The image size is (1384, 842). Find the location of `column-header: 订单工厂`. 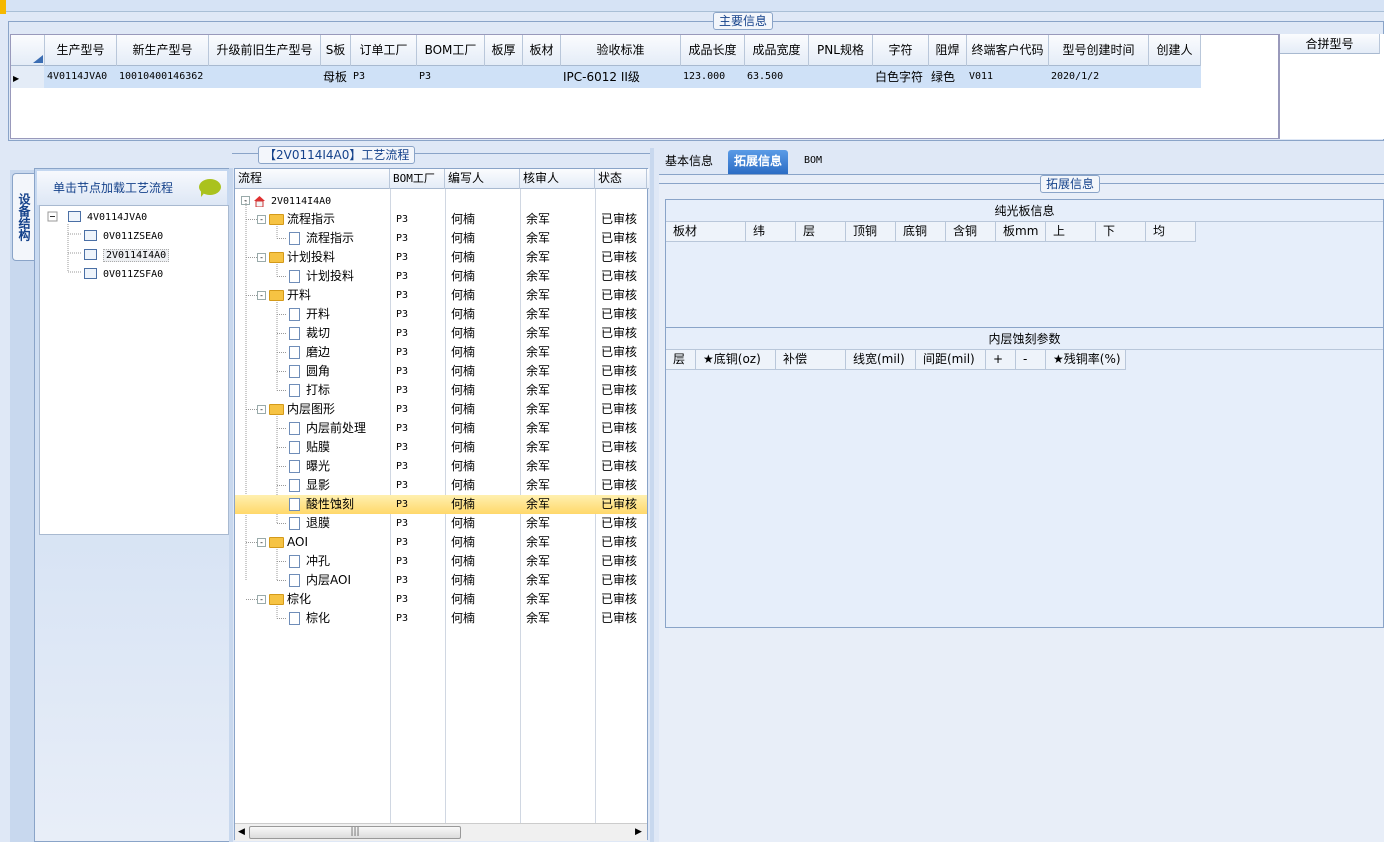

column-header: 订单工厂 is located at coordinates (384, 50).